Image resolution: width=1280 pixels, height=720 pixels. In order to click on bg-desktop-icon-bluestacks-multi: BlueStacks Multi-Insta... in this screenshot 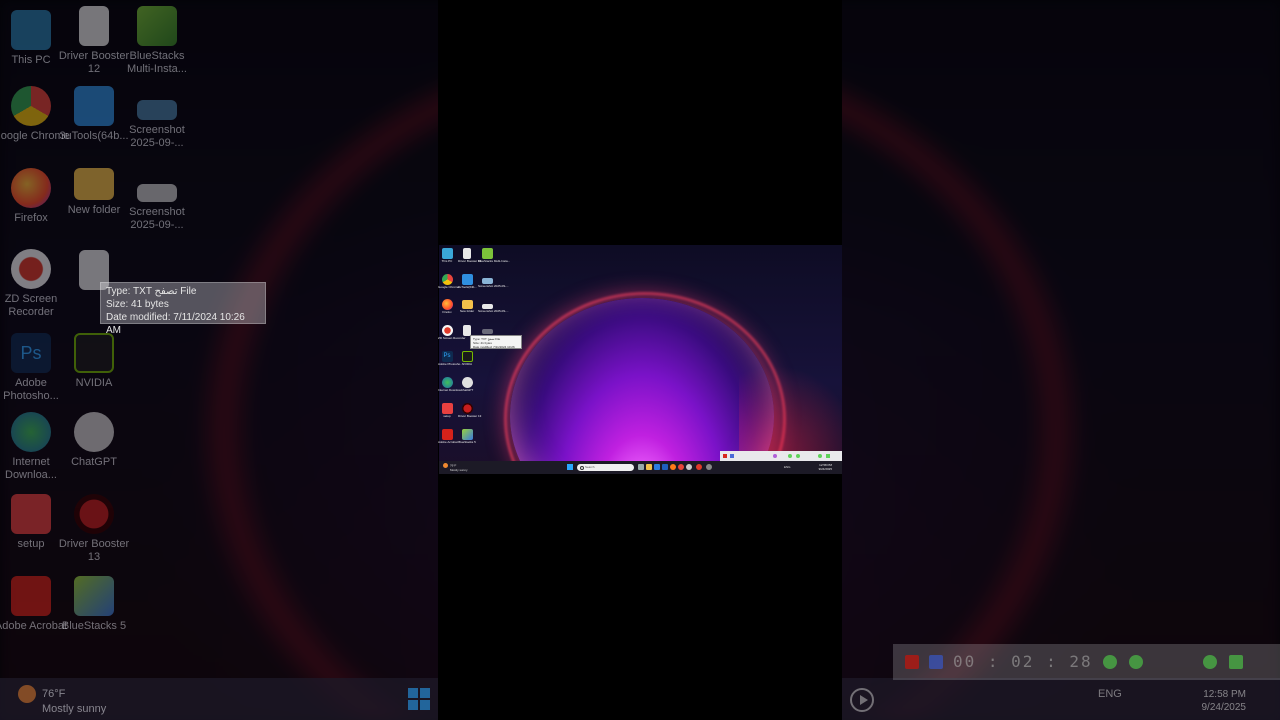, I will do `click(157, 41)`.